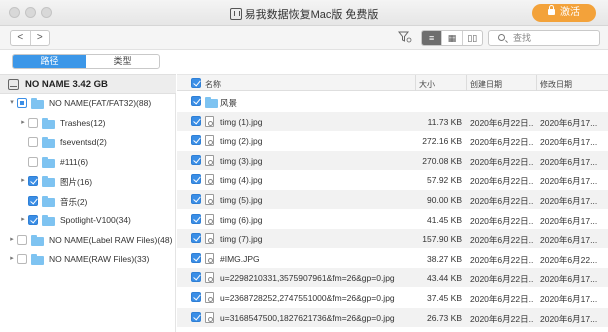  What do you see at coordinates (486, 84) in the screenshot?
I see `column-created: 创建日期` at bounding box center [486, 84].